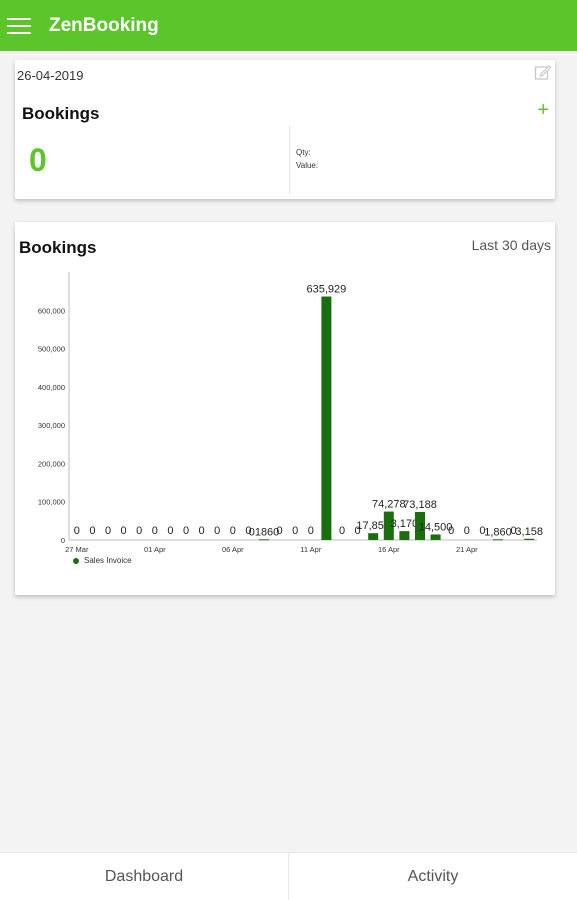  I want to click on date-range-label: Last 30 days, so click(511, 245).